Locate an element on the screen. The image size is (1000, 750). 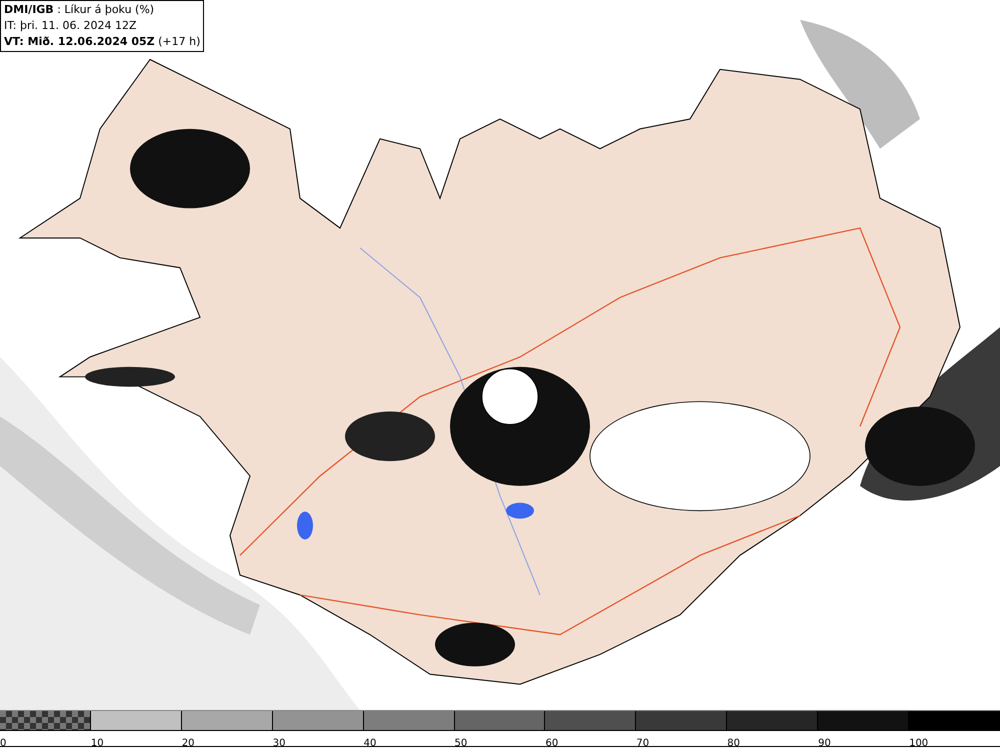
legend-tick-label: 70 is located at coordinates (643, 743).